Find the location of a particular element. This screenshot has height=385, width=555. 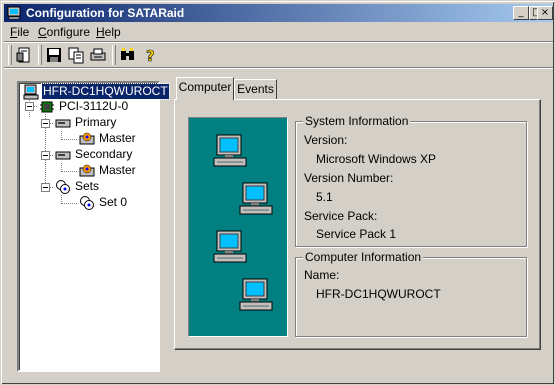

help-icon: ? is located at coordinates (150, 55).